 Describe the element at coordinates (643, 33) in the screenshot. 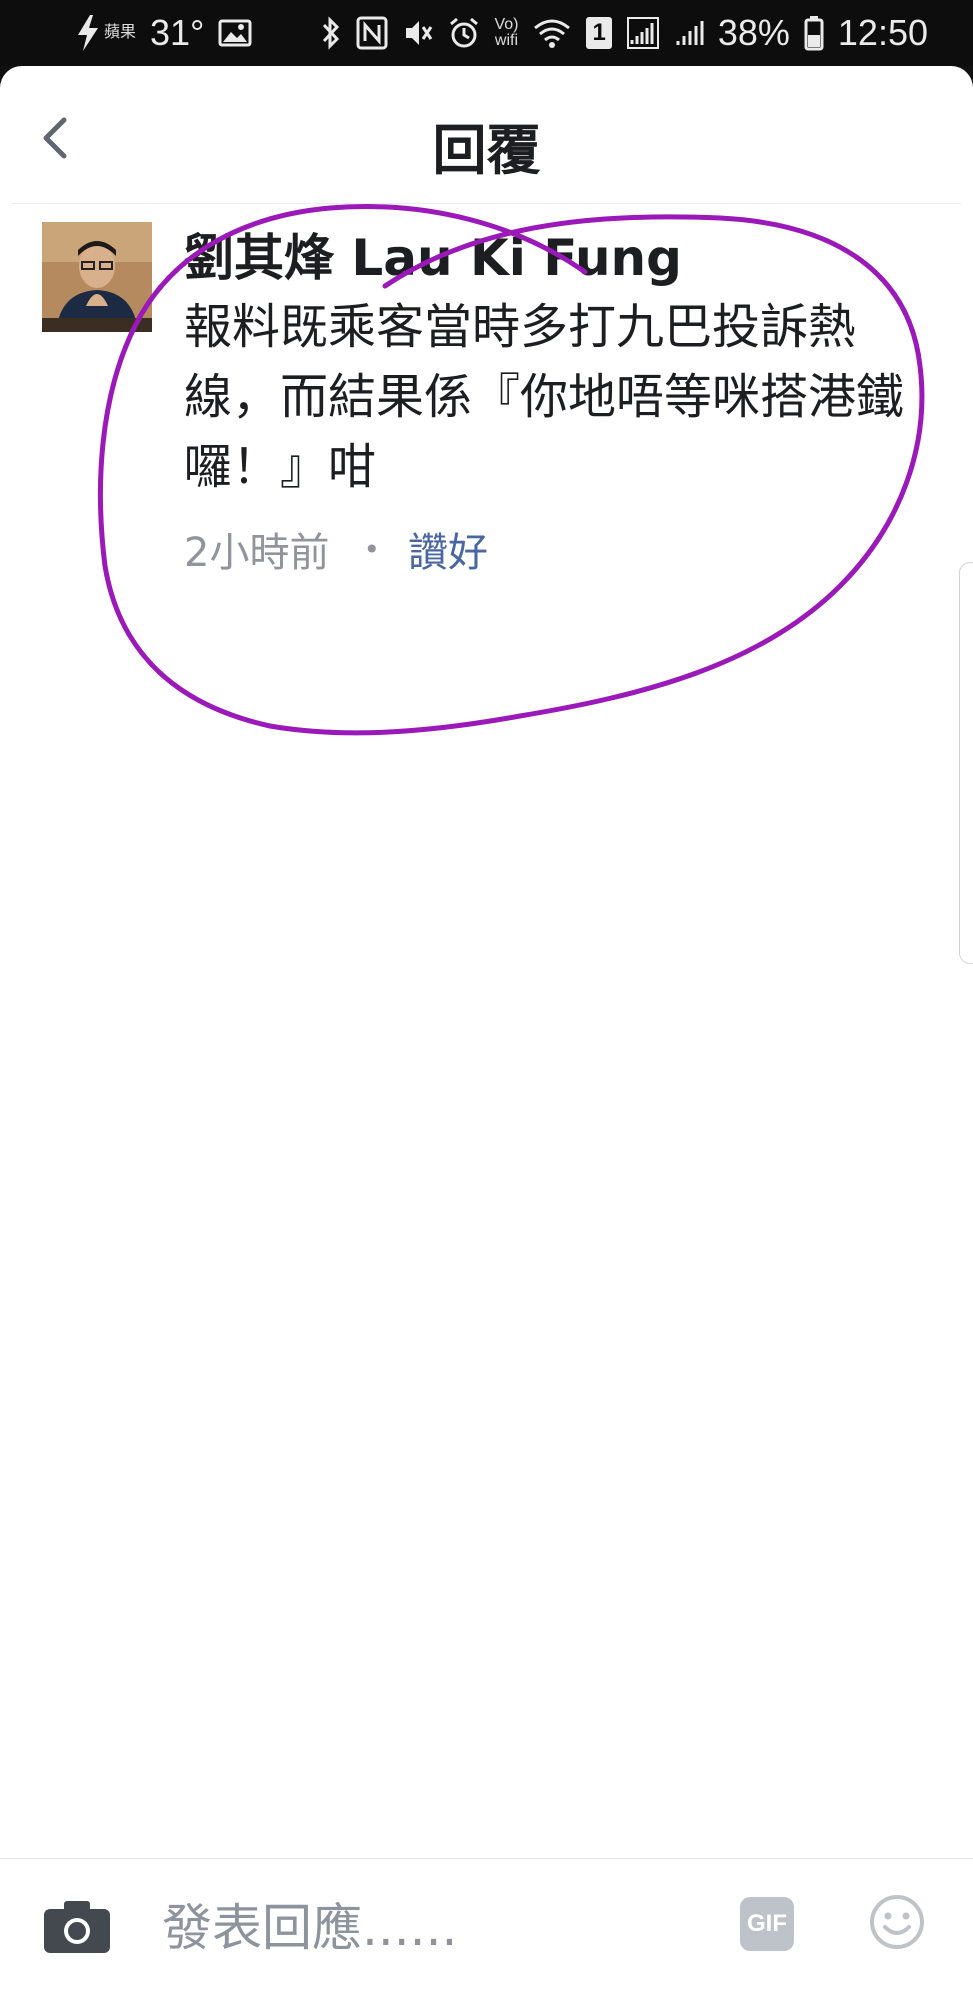

I see `signal-icon` at that location.